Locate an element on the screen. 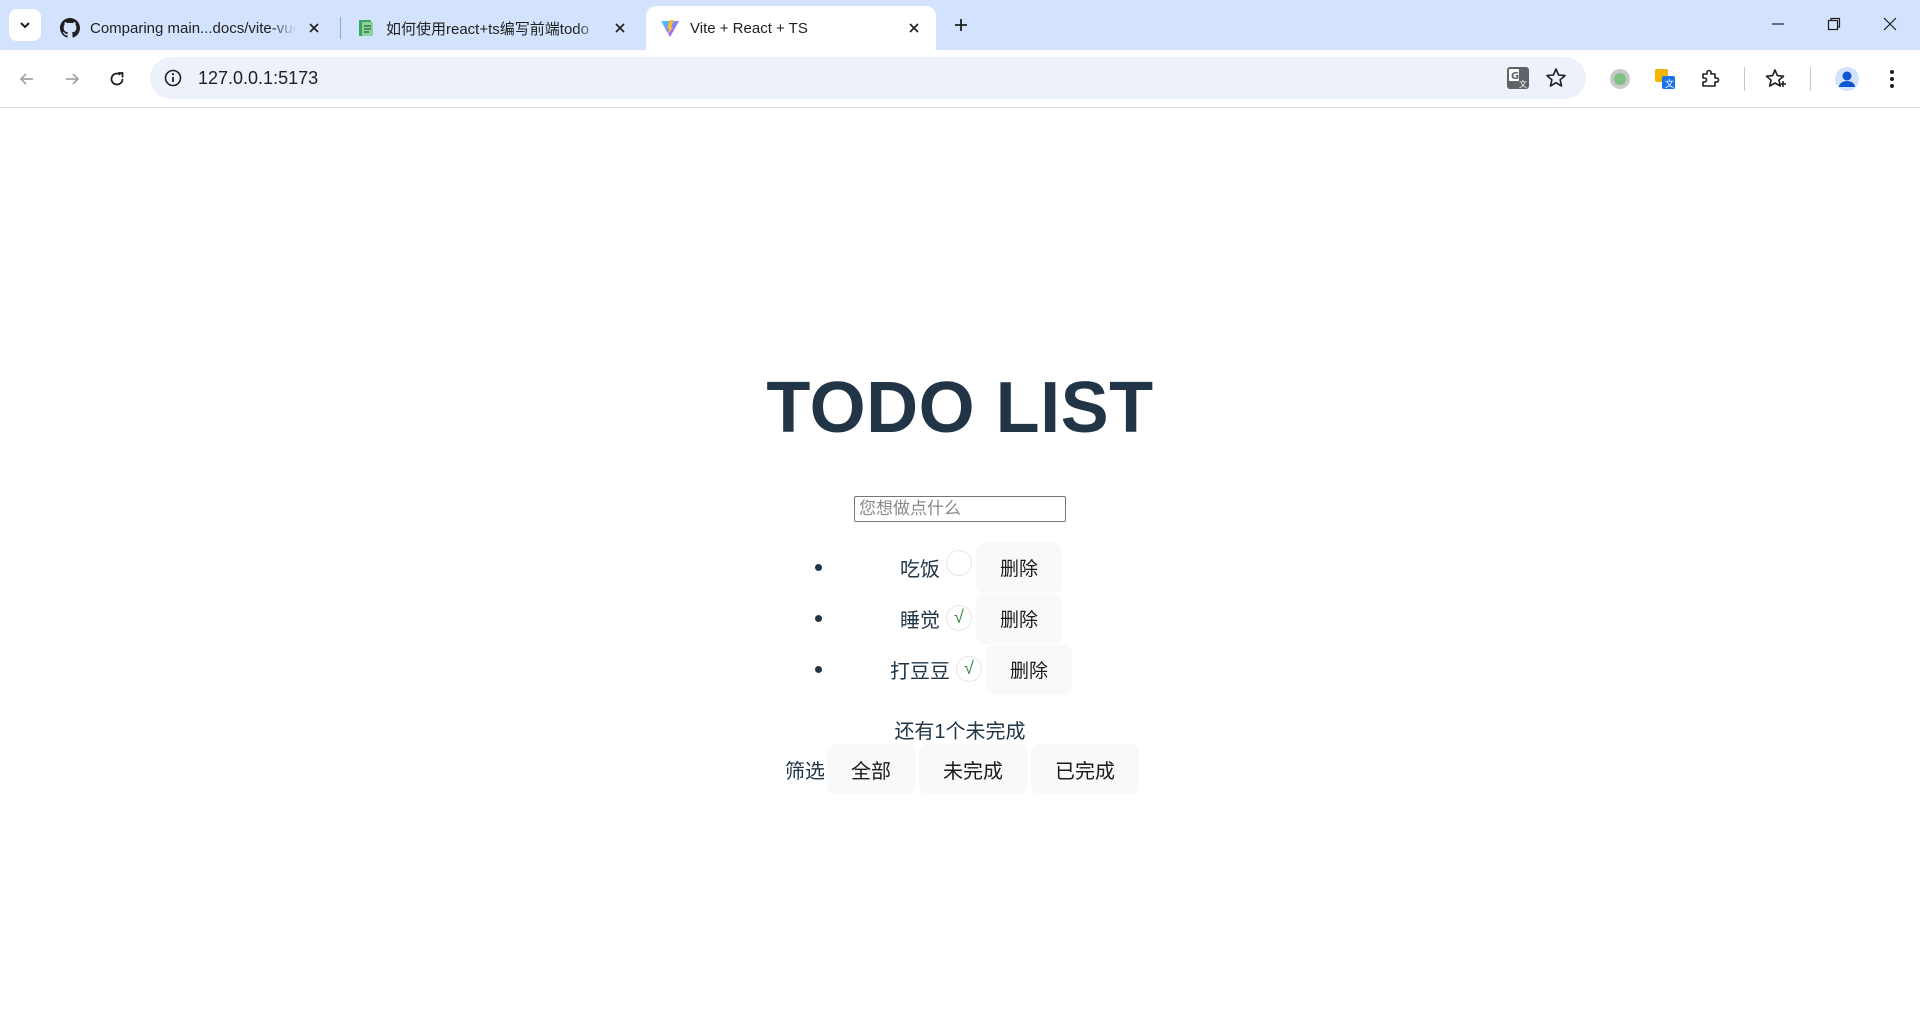  bookmark-star-icon is located at coordinates (1556, 78).